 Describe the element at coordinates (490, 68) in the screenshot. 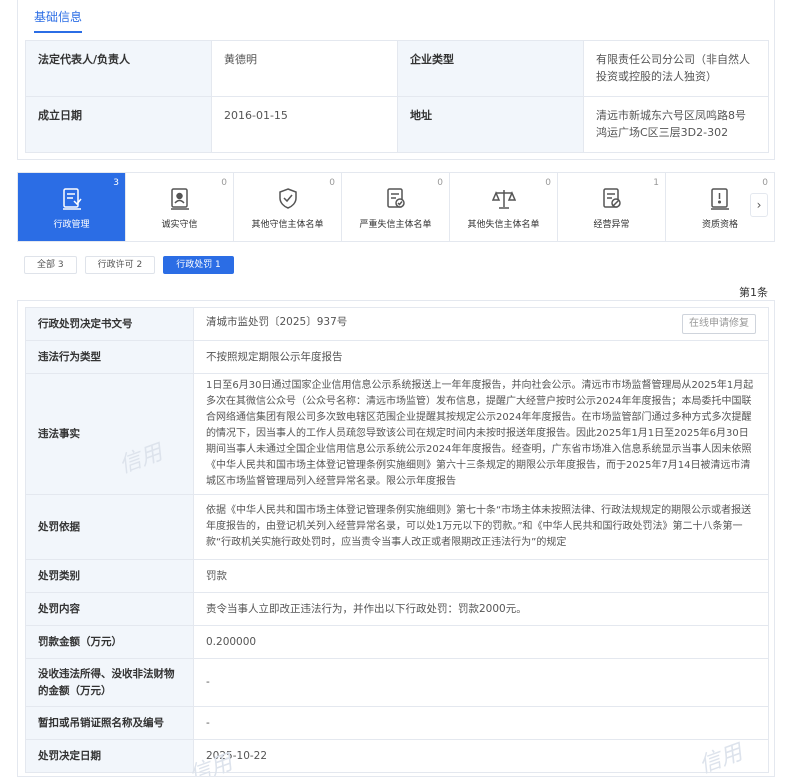

I see `company-type-label: 企业类型` at that location.